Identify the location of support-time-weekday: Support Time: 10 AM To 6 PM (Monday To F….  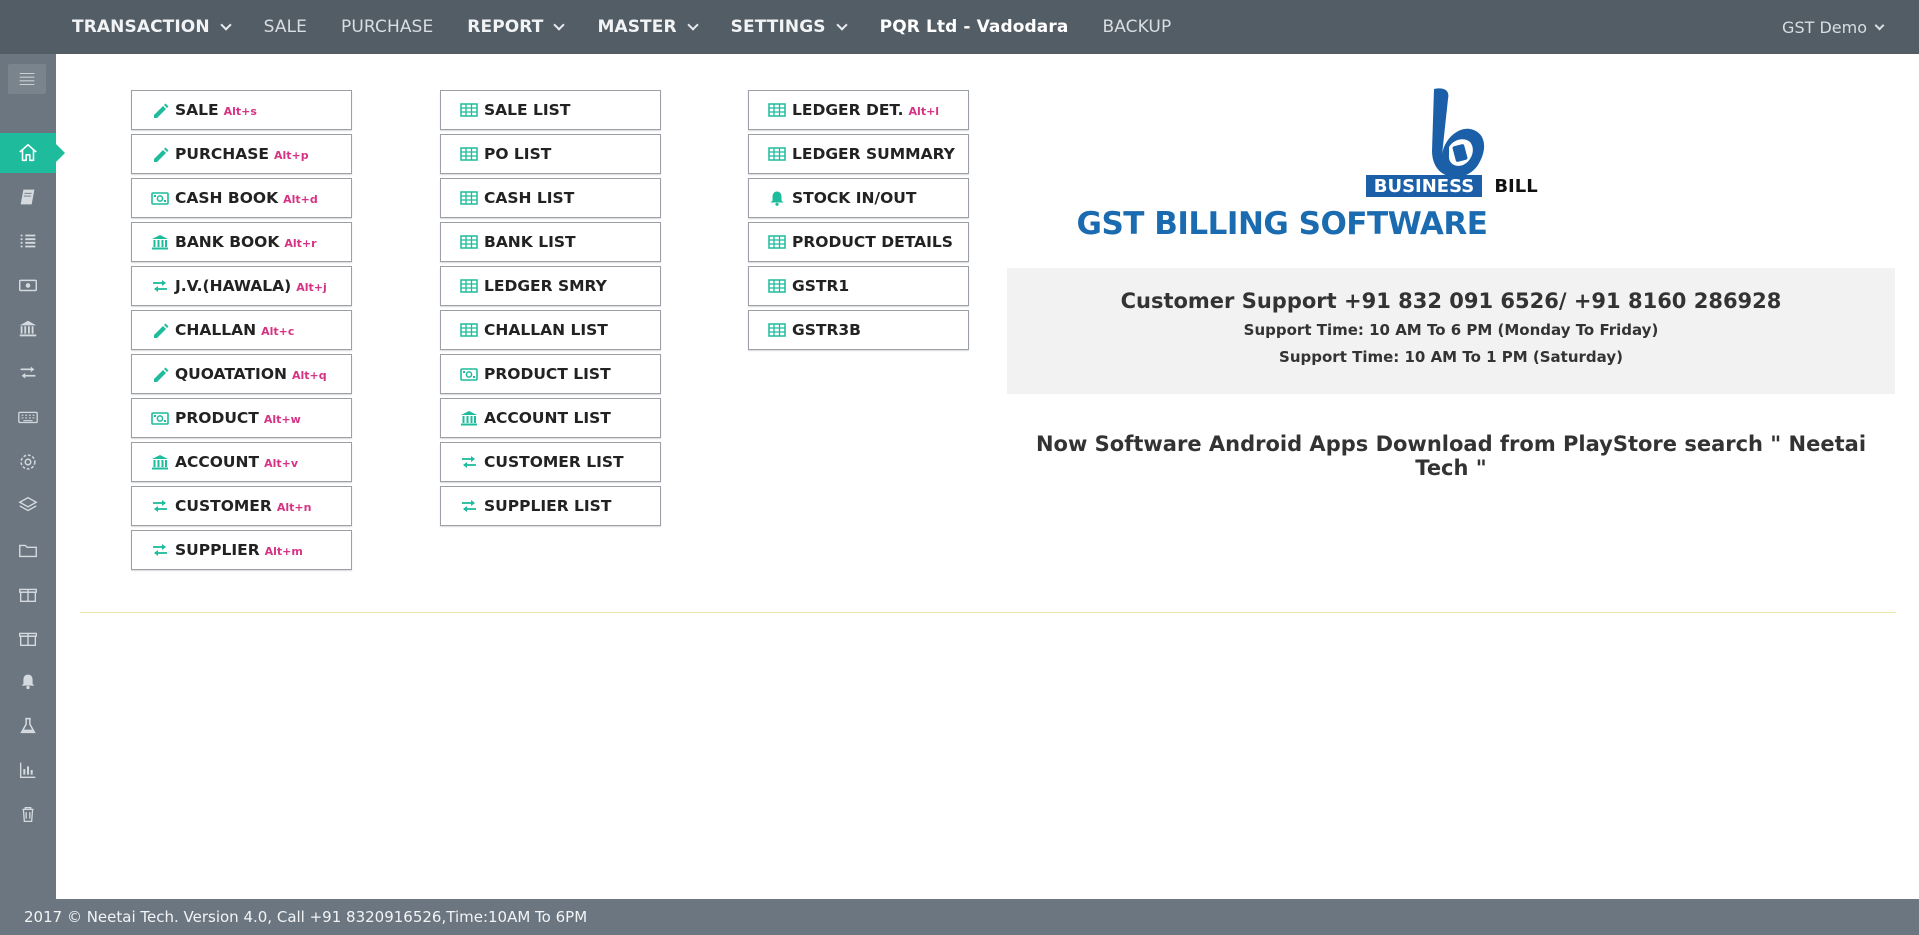
(1451, 330).